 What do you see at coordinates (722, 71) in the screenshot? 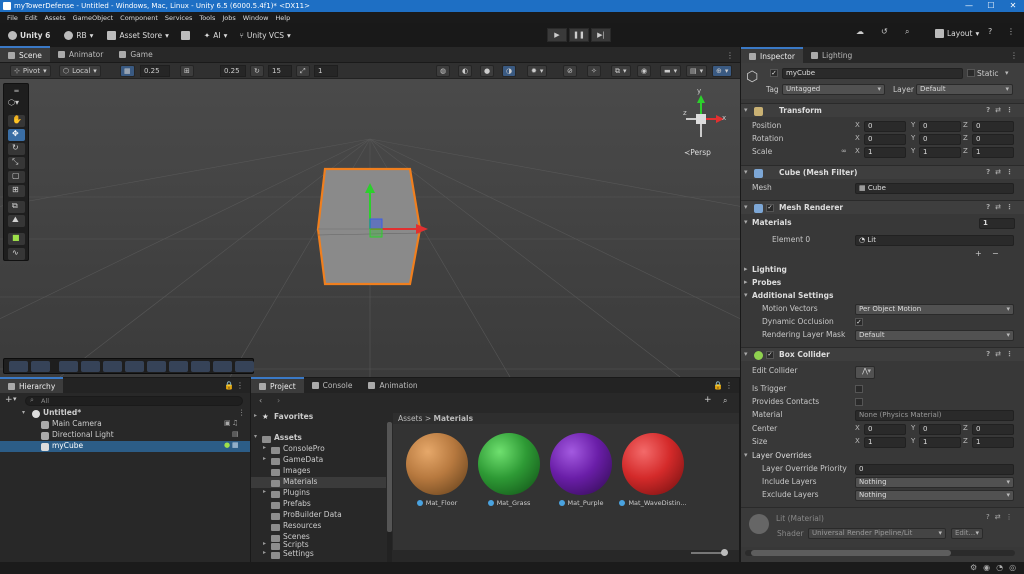
I see `gizmos-dropdown: ⊕ ▾` at bounding box center [722, 71].